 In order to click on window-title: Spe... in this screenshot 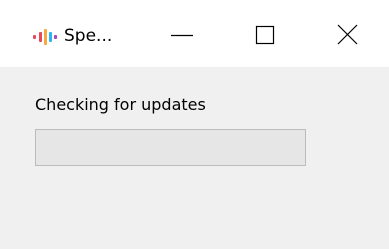, I will do `click(88, 36)`.